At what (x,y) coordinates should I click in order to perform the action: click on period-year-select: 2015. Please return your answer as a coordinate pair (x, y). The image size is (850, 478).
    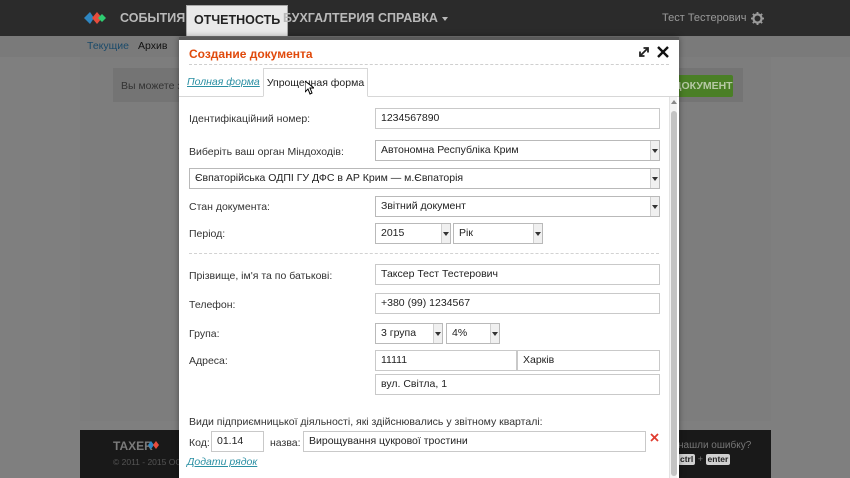
    Looking at the image, I should click on (413, 233).